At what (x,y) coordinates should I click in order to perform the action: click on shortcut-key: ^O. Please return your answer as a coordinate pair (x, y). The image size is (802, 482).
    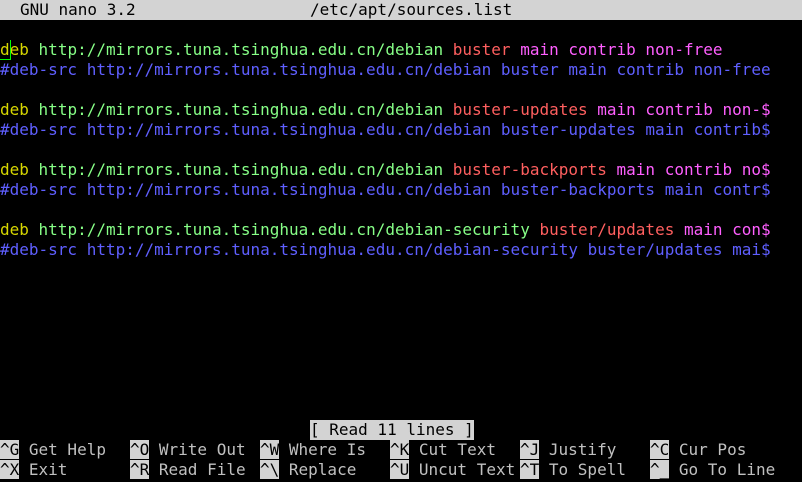
    Looking at the image, I should click on (140, 449).